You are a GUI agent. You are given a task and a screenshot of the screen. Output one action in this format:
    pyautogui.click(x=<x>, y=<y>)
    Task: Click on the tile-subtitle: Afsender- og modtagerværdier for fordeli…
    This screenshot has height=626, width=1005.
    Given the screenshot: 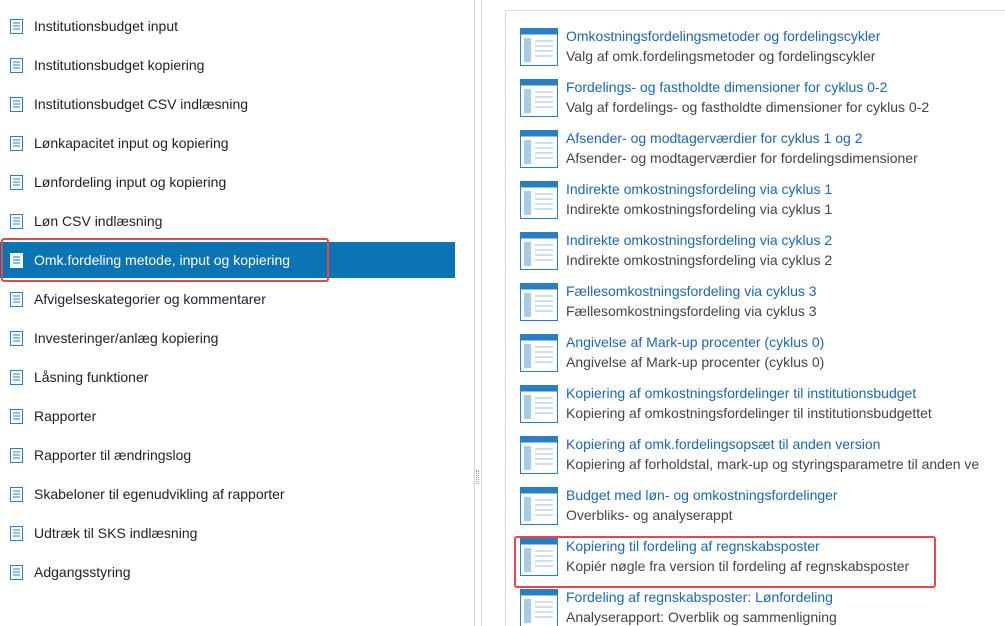 What is the action you would take?
    pyautogui.click(x=742, y=158)
    